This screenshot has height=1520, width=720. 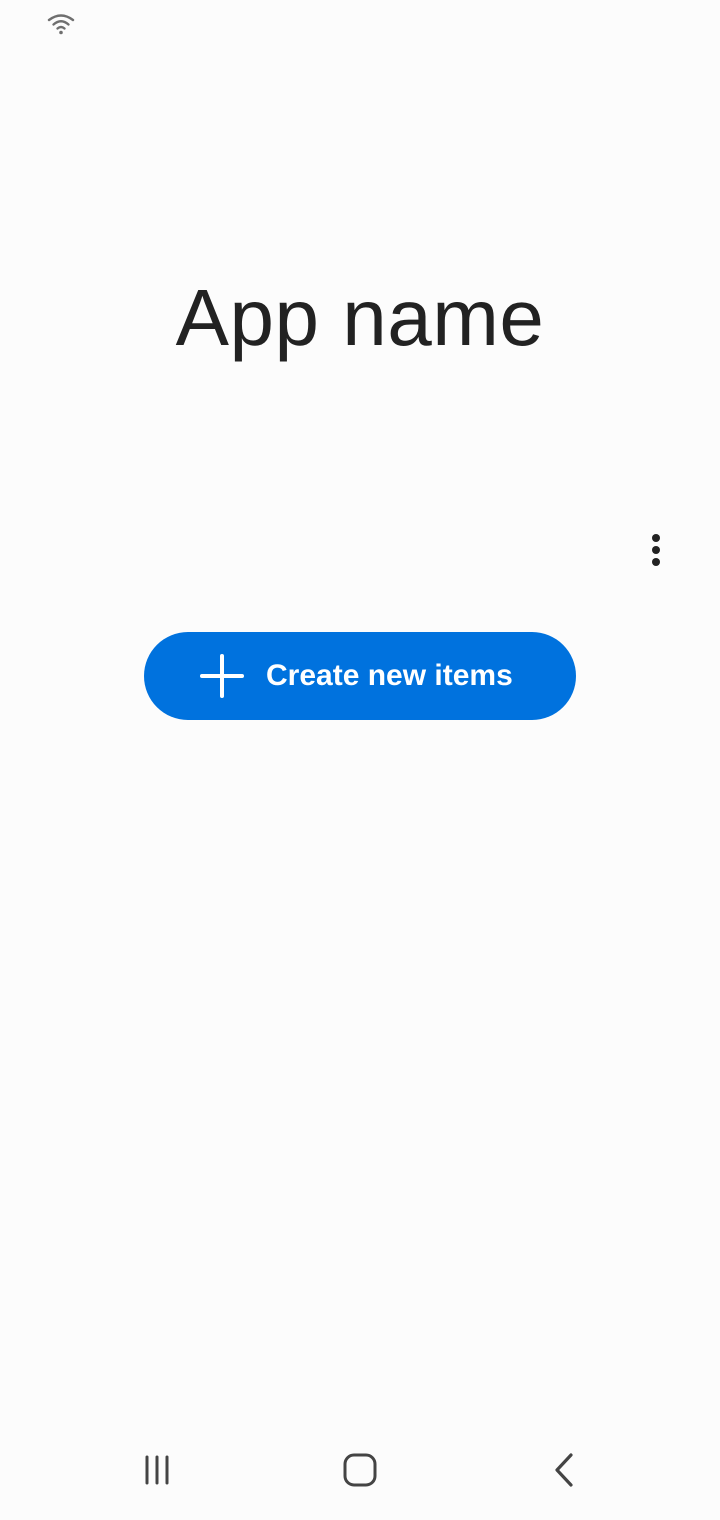 I want to click on create-new-items-button: Create new items, so click(x=360, y=676).